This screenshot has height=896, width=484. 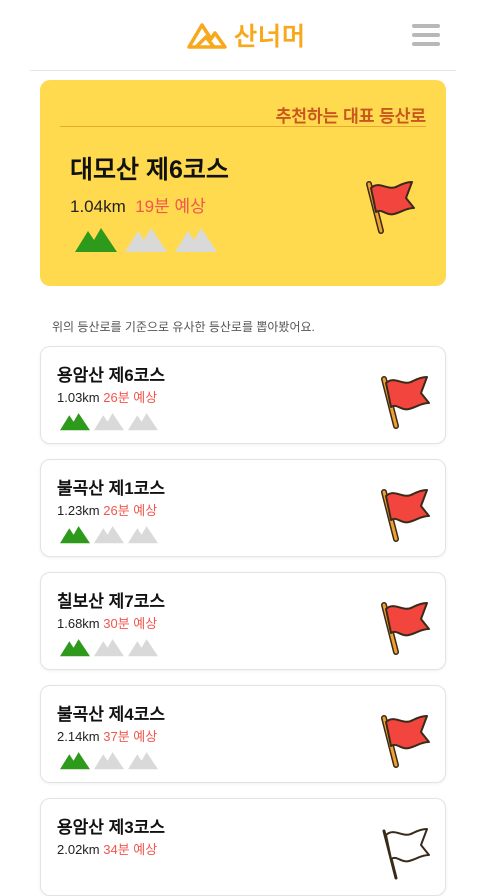 I want to click on header-divider, so click(x=243, y=70).